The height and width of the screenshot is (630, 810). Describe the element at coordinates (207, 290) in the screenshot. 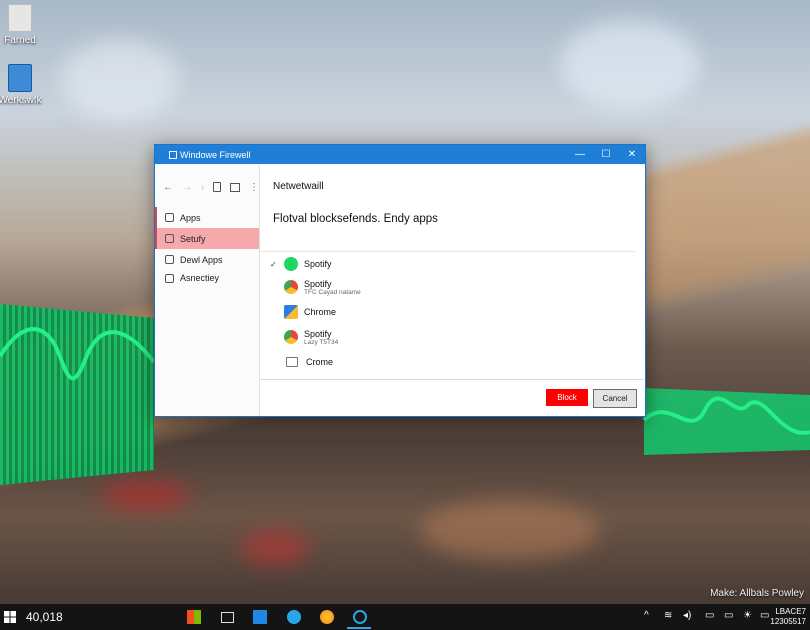

I see `sidebar: ← → › ⋮ Apps Setufy Dewl Apps Asnectiey` at that location.